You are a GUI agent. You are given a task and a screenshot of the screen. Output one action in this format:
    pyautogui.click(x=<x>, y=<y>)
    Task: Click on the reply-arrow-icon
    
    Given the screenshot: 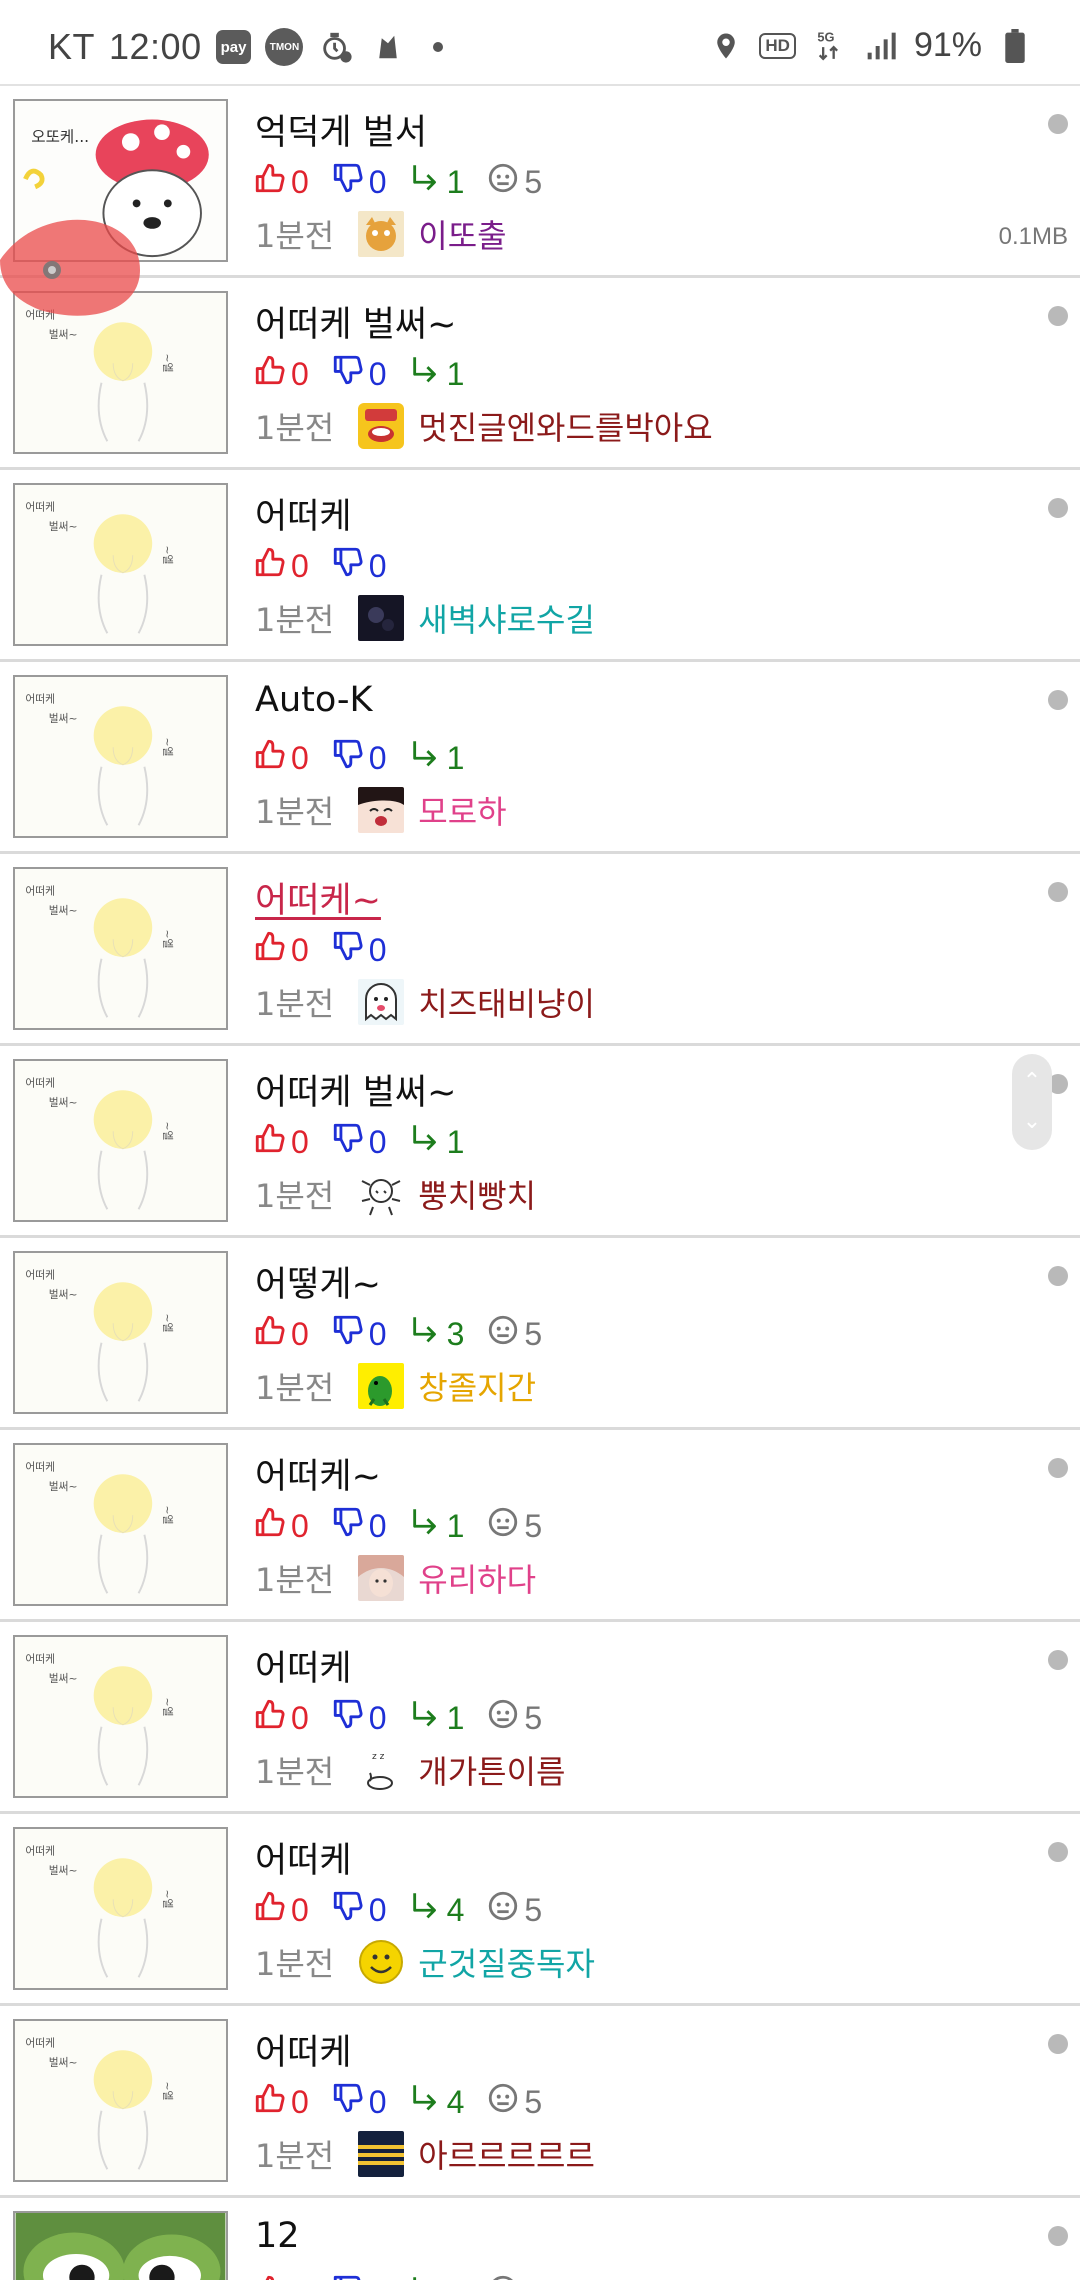 What is the action you would take?
    pyautogui.click(x=426, y=374)
    